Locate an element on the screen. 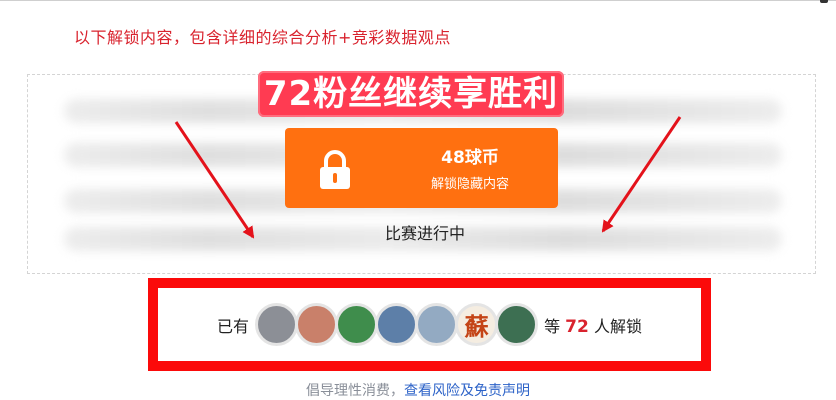 The height and width of the screenshot is (400, 836). avatar-list: 蘇 is located at coordinates (397, 324).